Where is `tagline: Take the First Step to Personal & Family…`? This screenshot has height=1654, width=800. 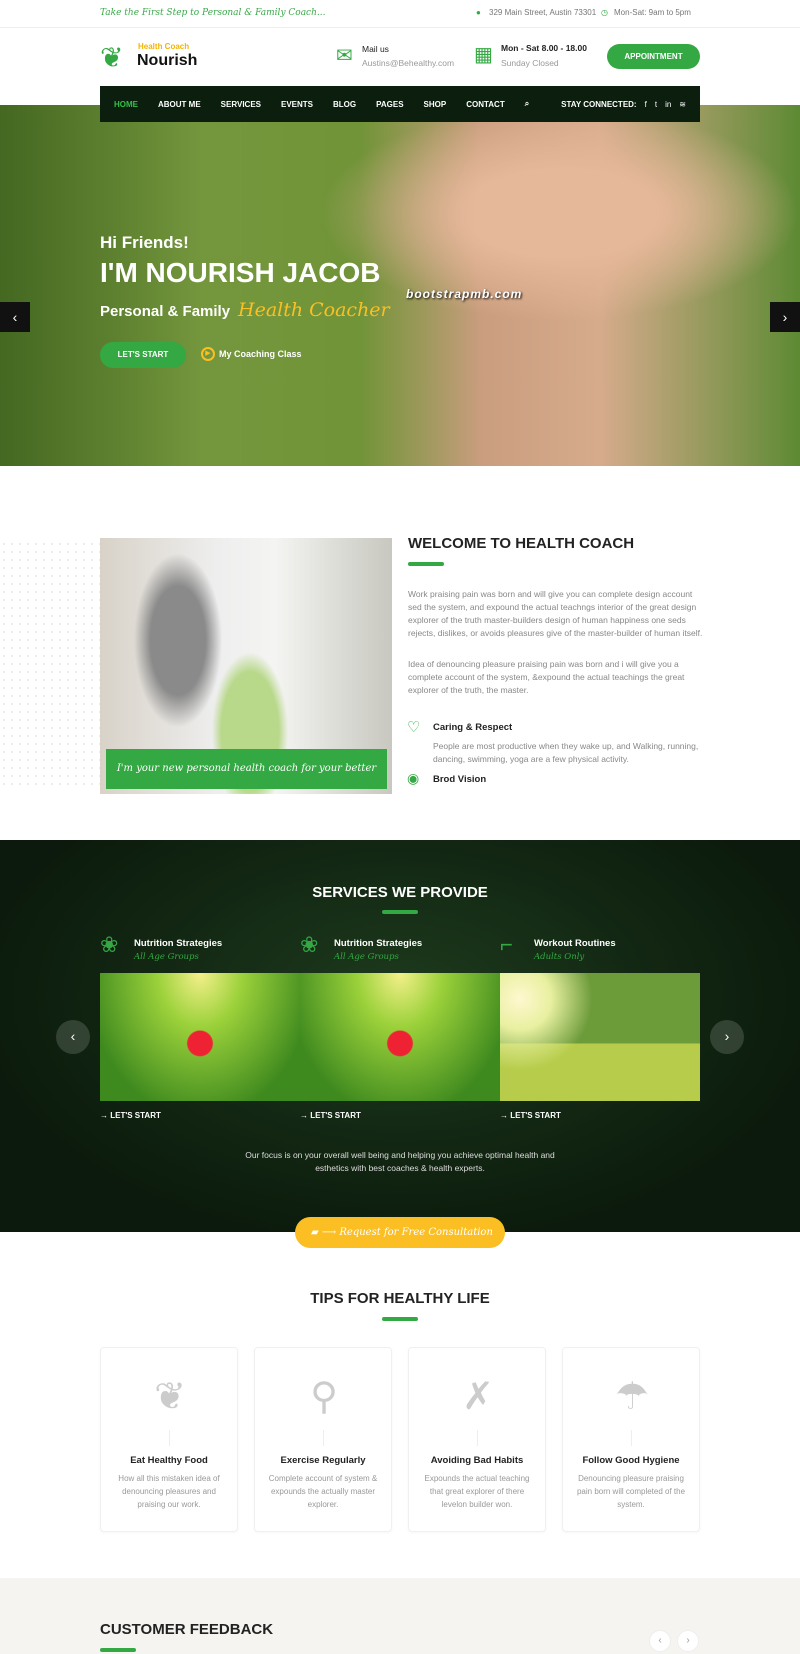 tagline: Take the First Step to Personal & Family… is located at coordinates (213, 13).